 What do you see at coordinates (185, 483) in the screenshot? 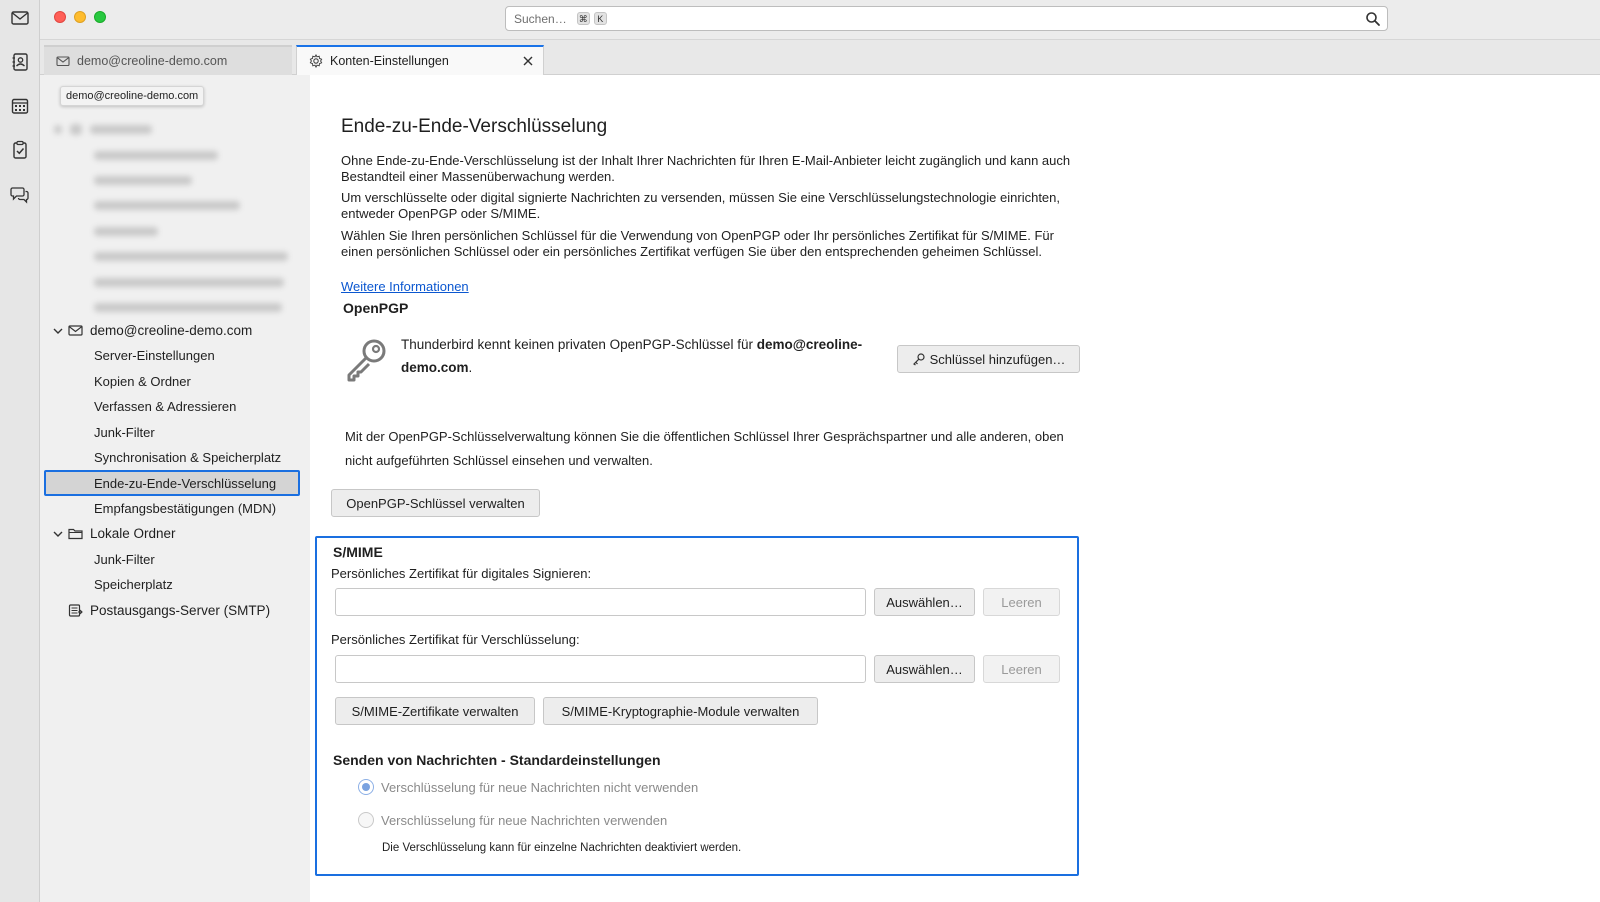
I see `sidebar-item-label: Ende-zu-Ende-Verschlüsselung` at bounding box center [185, 483].